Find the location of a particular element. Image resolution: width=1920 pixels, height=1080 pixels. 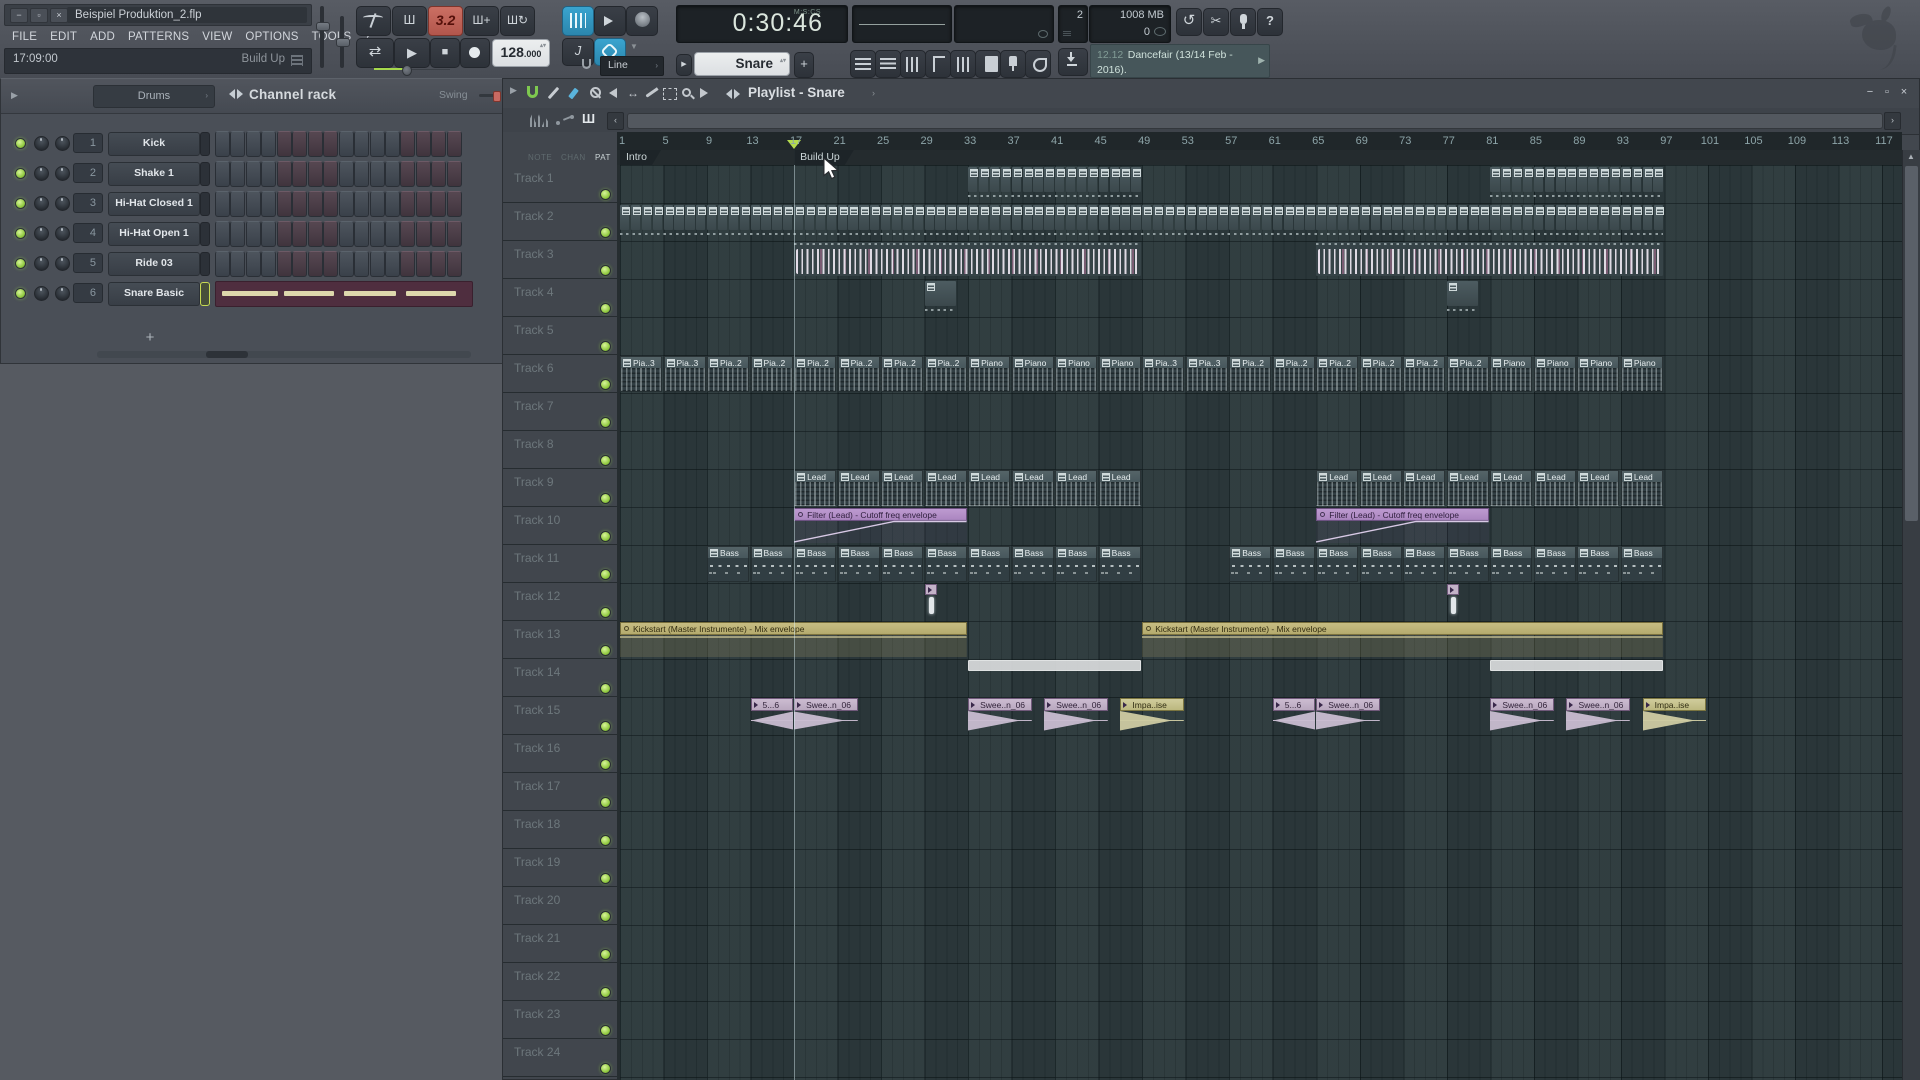

undo-button: ↺ is located at coordinates (1189, 22).